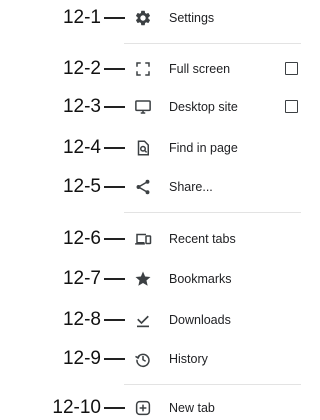  What do you see at coordinates (202, 239) in the screenshot?
I see `menu-item-label: Recent tabs` at bounding box center [202, 239].